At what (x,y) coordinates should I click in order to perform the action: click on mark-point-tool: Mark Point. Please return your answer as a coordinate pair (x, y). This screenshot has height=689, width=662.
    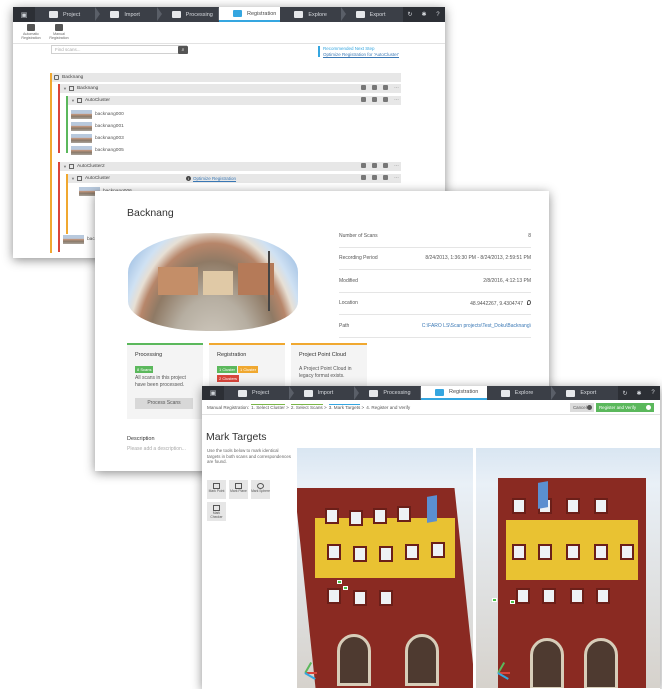
    Looking at the image, I should click on (216, 489).